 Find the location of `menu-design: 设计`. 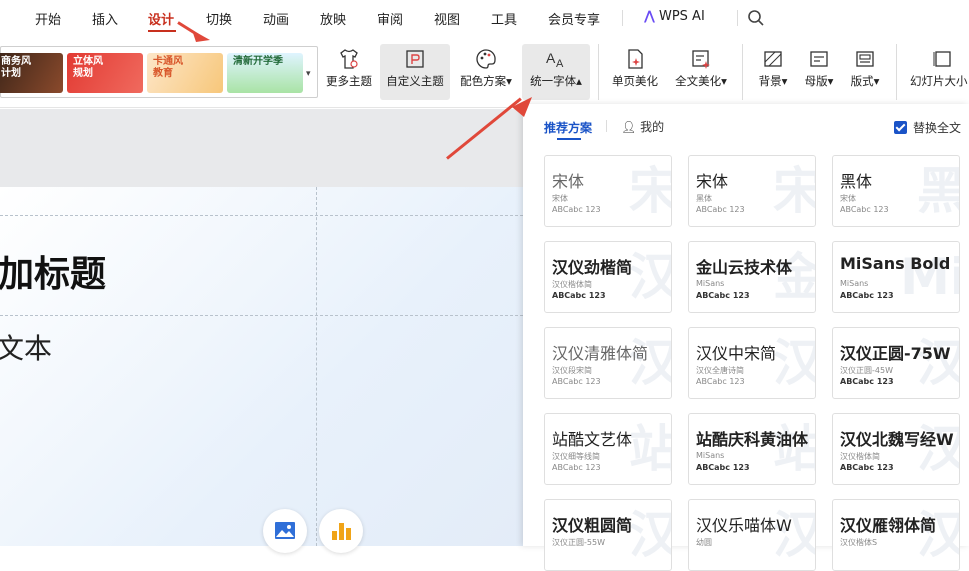

menu-design: 设计 is located at coordinates (161, 18).